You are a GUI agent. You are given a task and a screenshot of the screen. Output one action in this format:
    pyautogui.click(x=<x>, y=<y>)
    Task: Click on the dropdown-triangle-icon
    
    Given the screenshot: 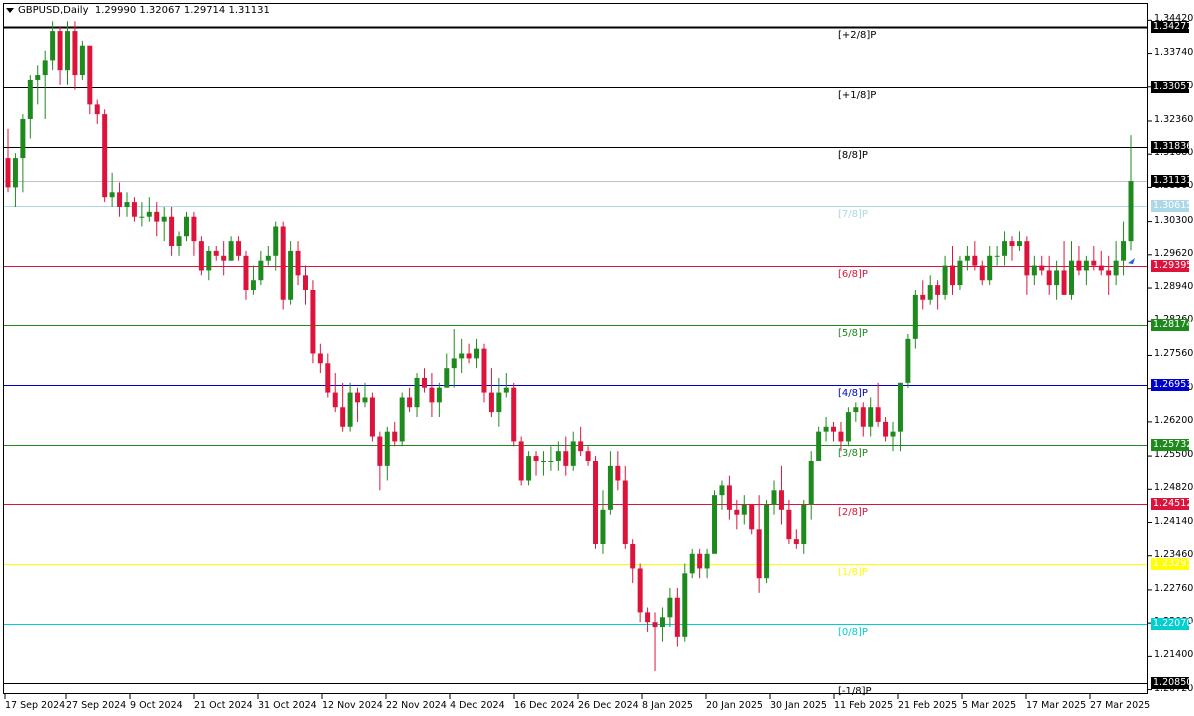 What is the action you would take?
    pyautogui.click(x=10, y=10)
    